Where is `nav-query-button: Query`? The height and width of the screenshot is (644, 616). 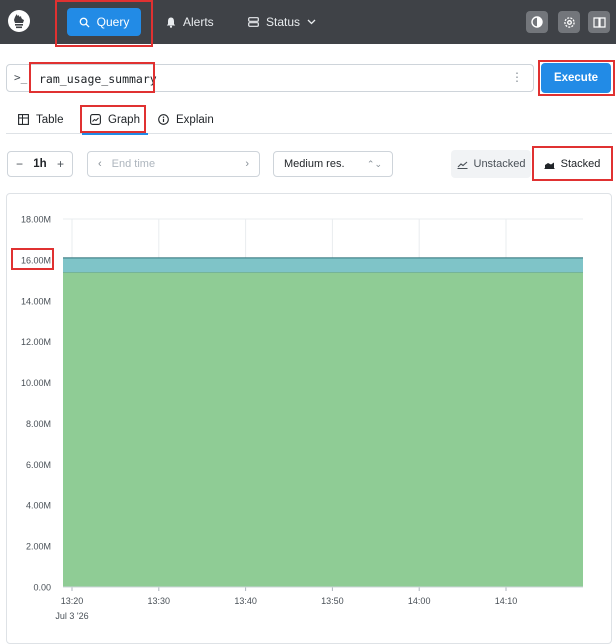
nav-query-button: Query is located at coordinates (104, 22).